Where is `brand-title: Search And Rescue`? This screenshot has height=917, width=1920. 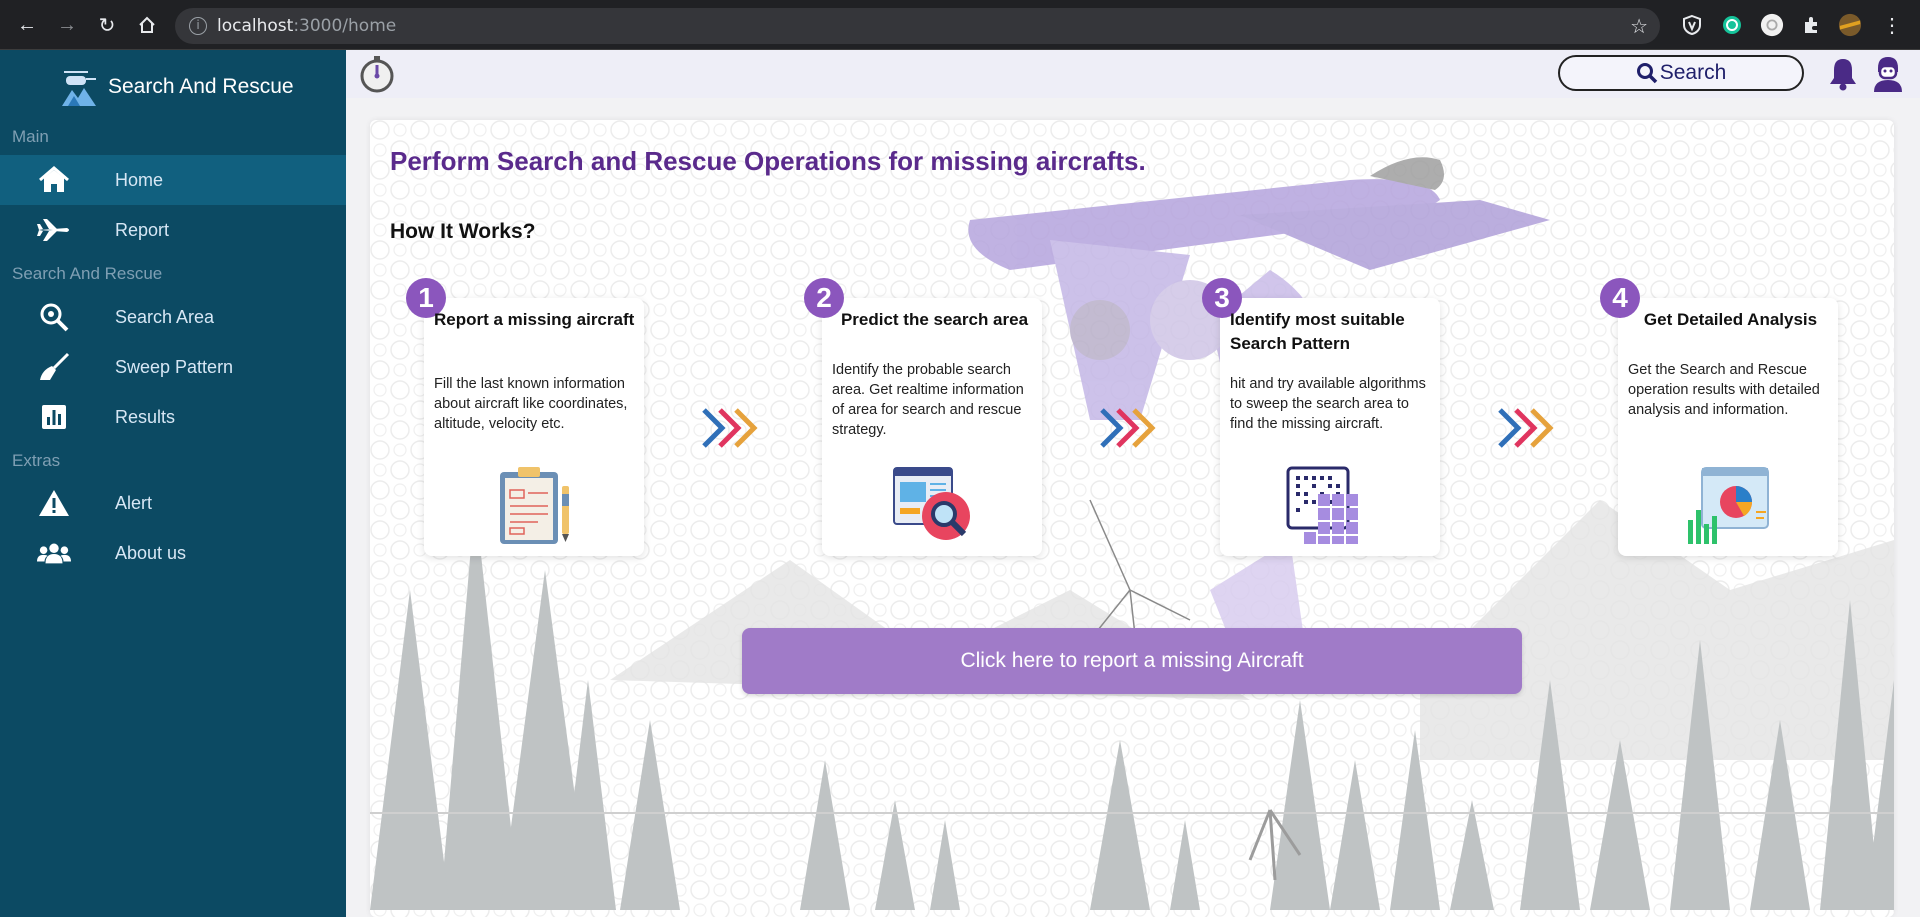
brand-title: Search And Rescue is located at coordinates (201, 86).